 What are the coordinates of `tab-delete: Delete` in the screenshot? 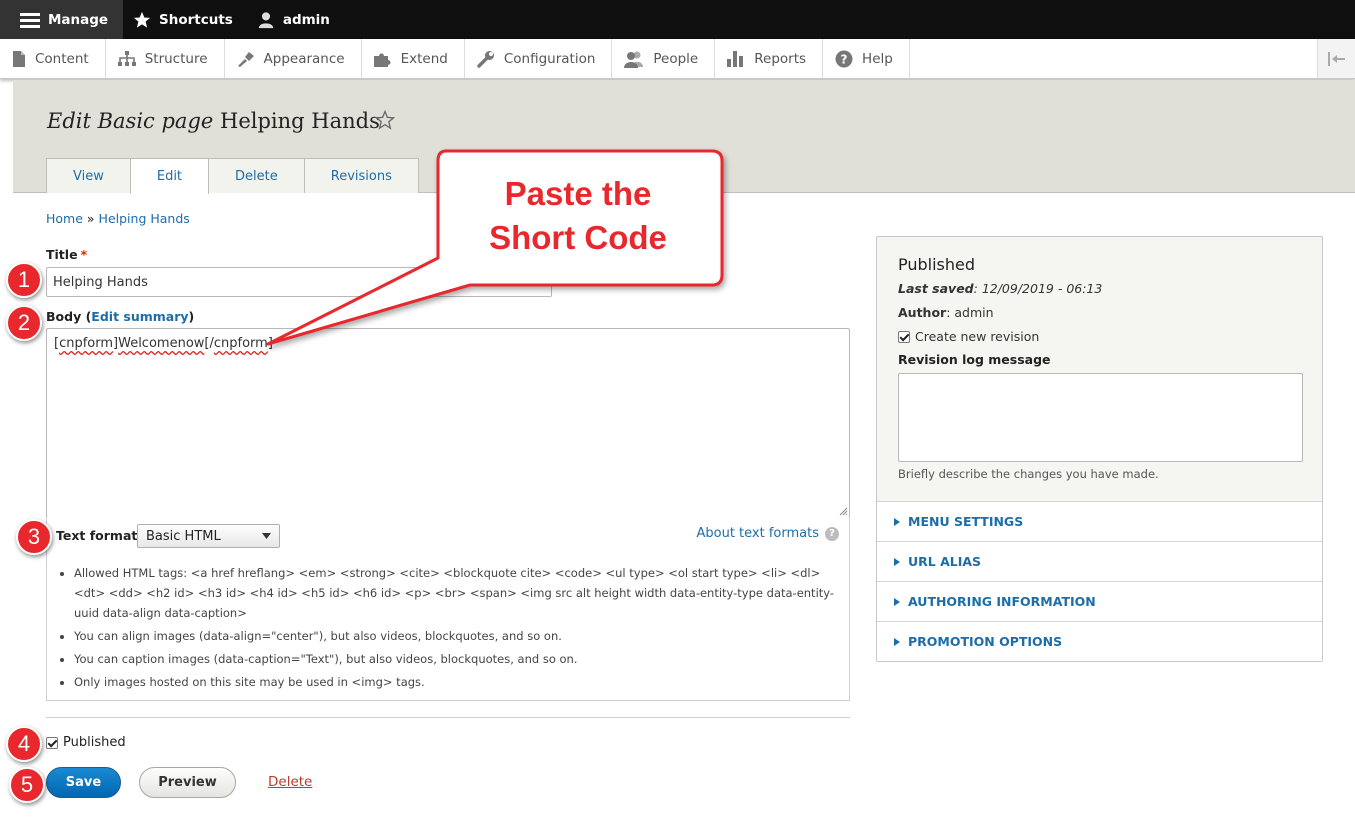 It's located at (256, 175).